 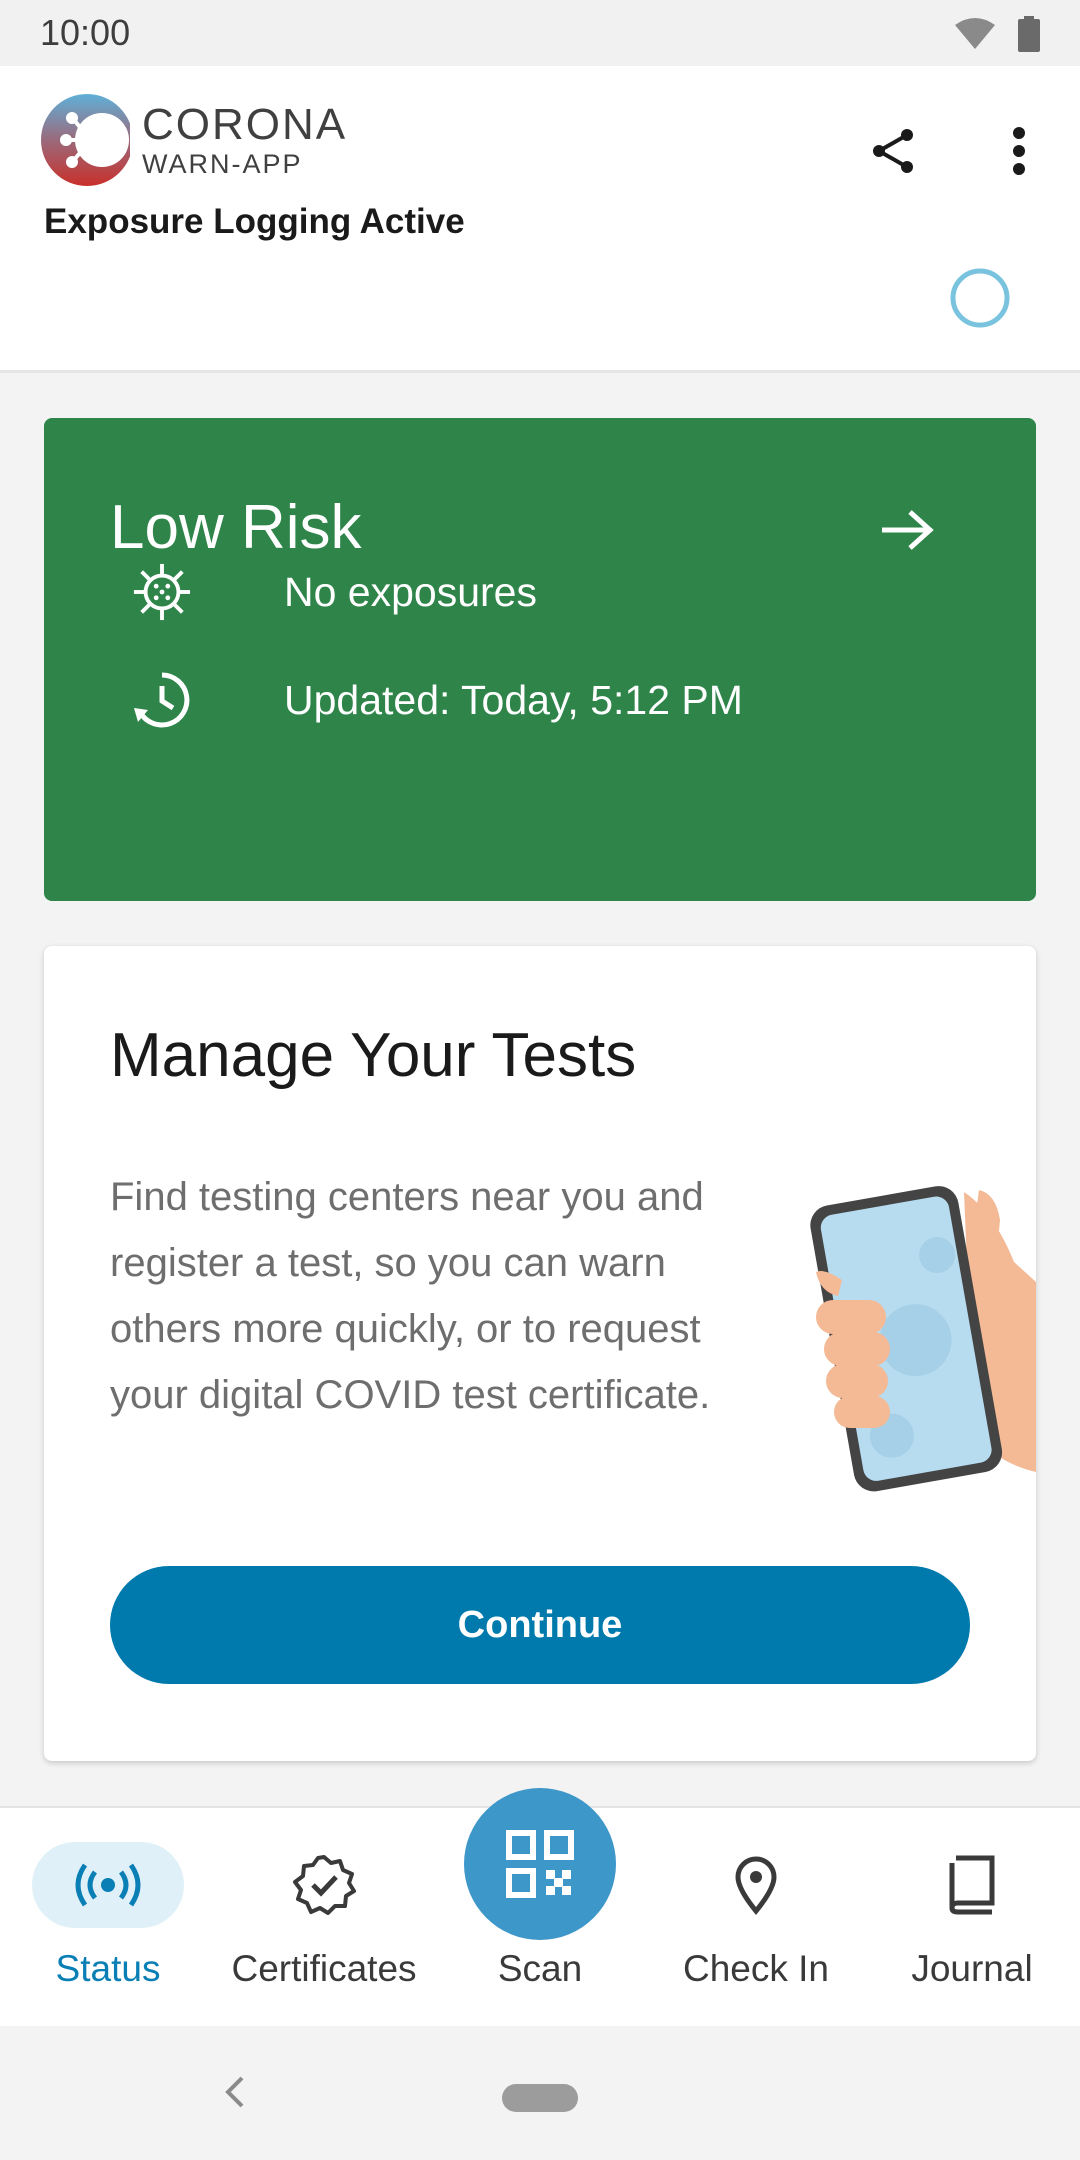 I want to click on tests-title: Manage Your Tests, so click(x=373, y=1055).